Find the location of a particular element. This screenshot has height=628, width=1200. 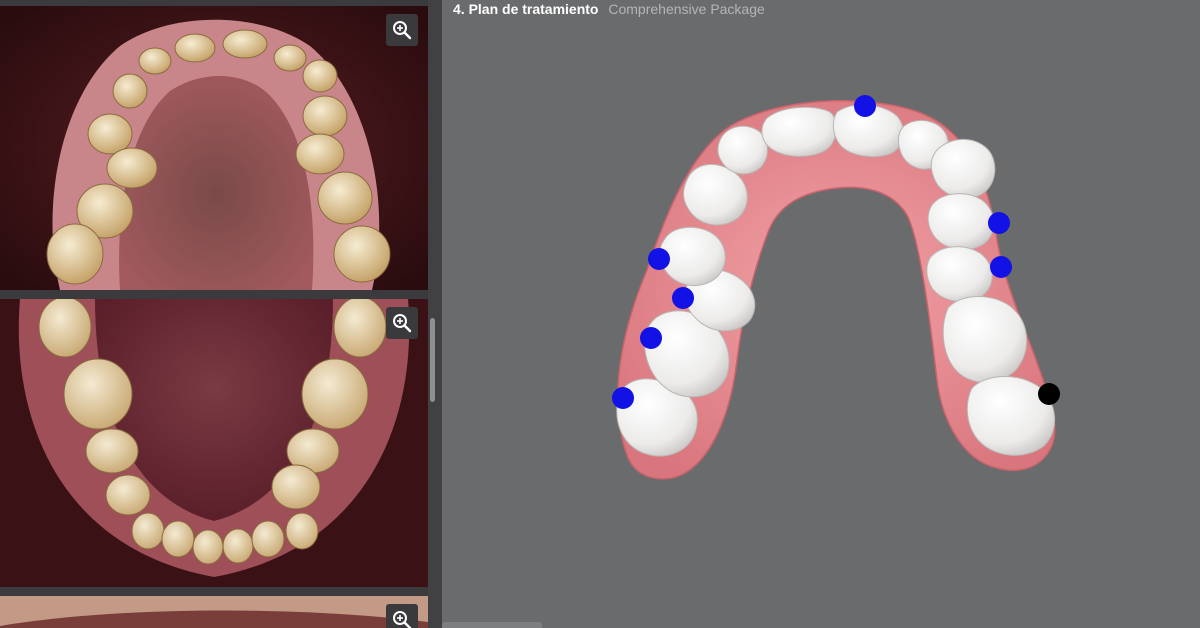

third-photo is located at coordinates (214, 612).